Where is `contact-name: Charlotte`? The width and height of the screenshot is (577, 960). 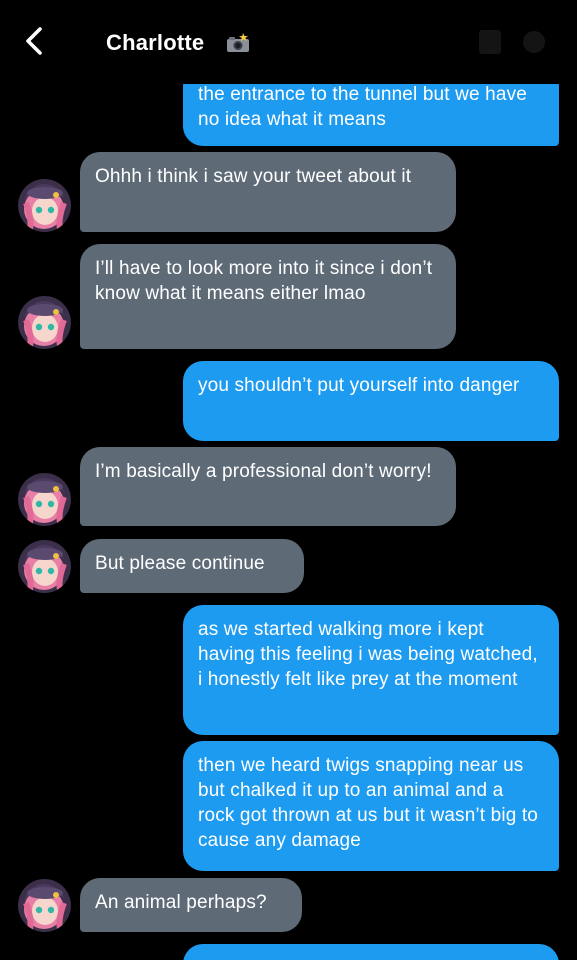
contact-name: Charlotte is located at coordinates (155, 43).